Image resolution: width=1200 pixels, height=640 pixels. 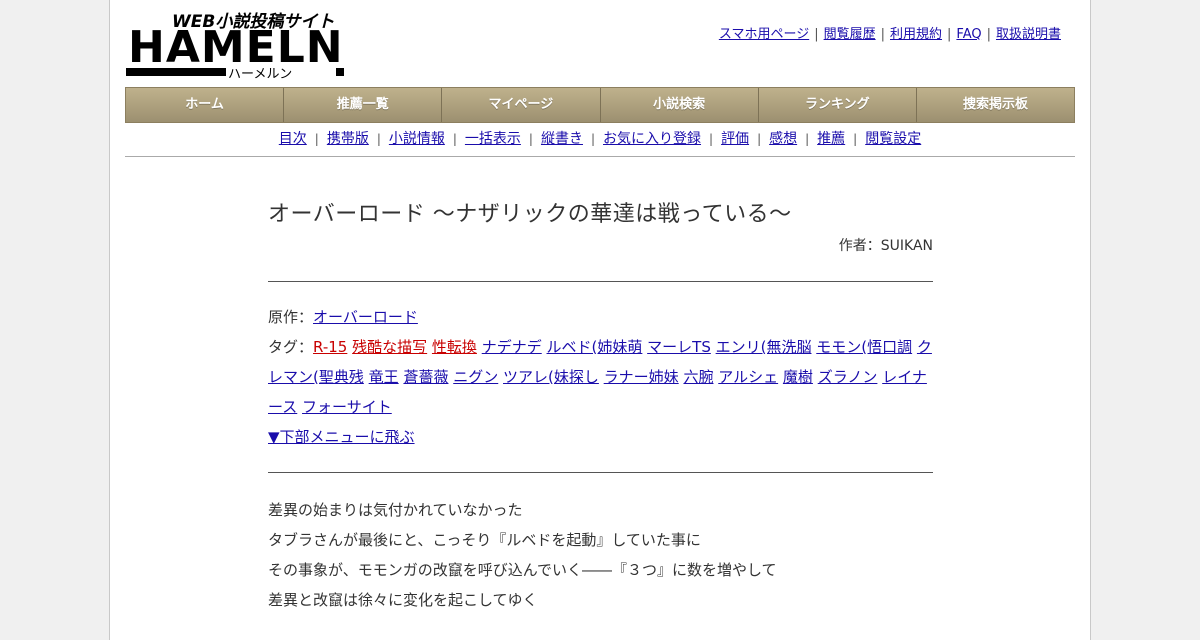 What do you see at coordinates (641, 377) in the screenshot?
I see `tag-link: ラナー姉妹` at bounding box center [641, 377].